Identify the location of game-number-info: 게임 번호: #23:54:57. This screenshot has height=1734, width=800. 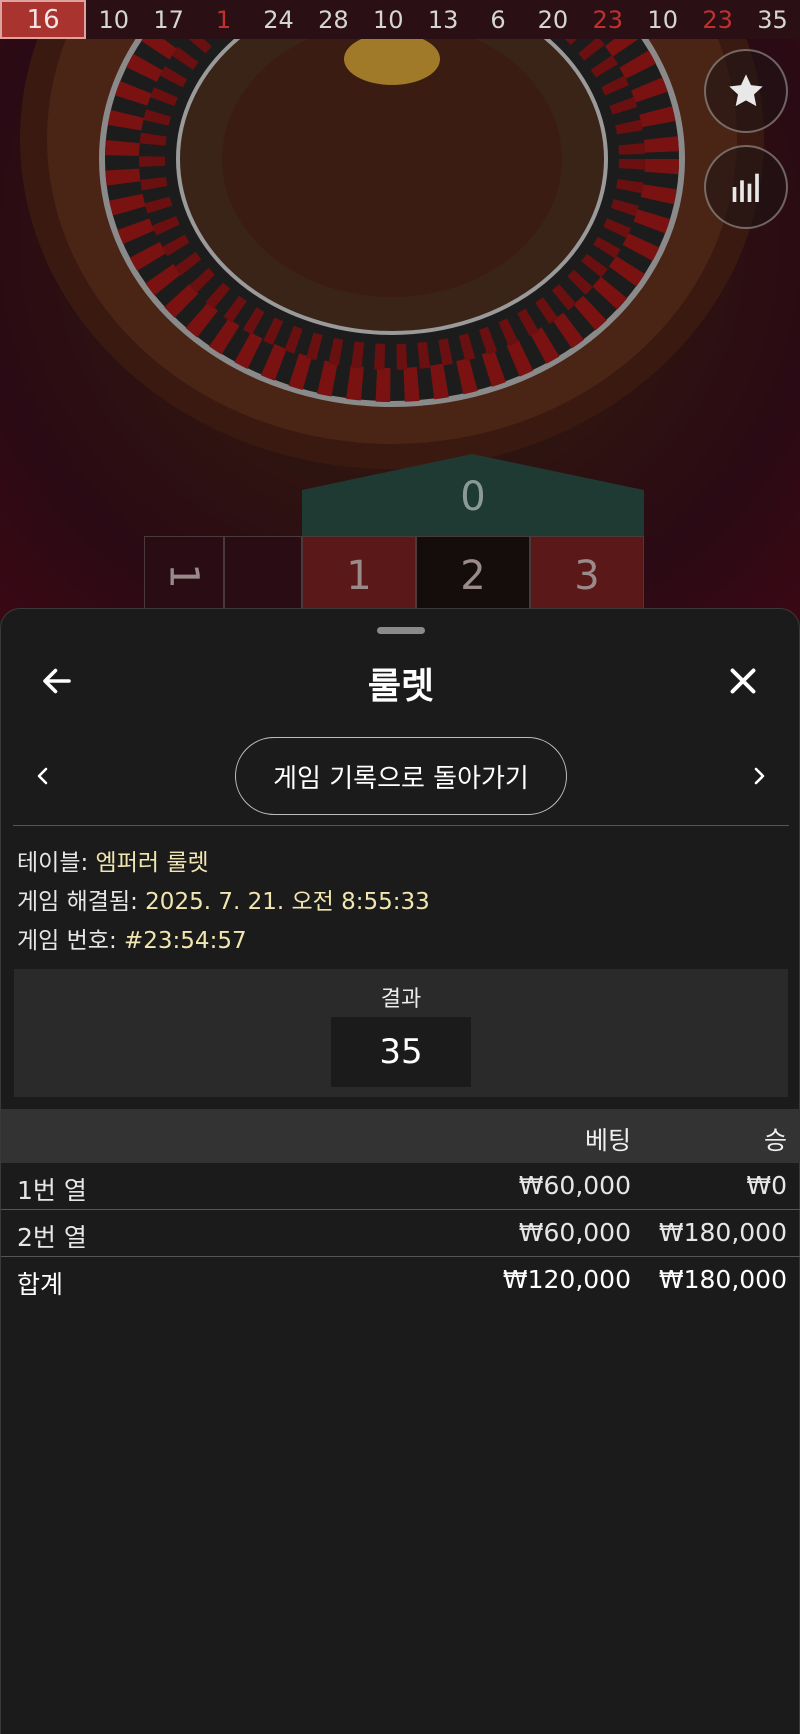
(132, 938).